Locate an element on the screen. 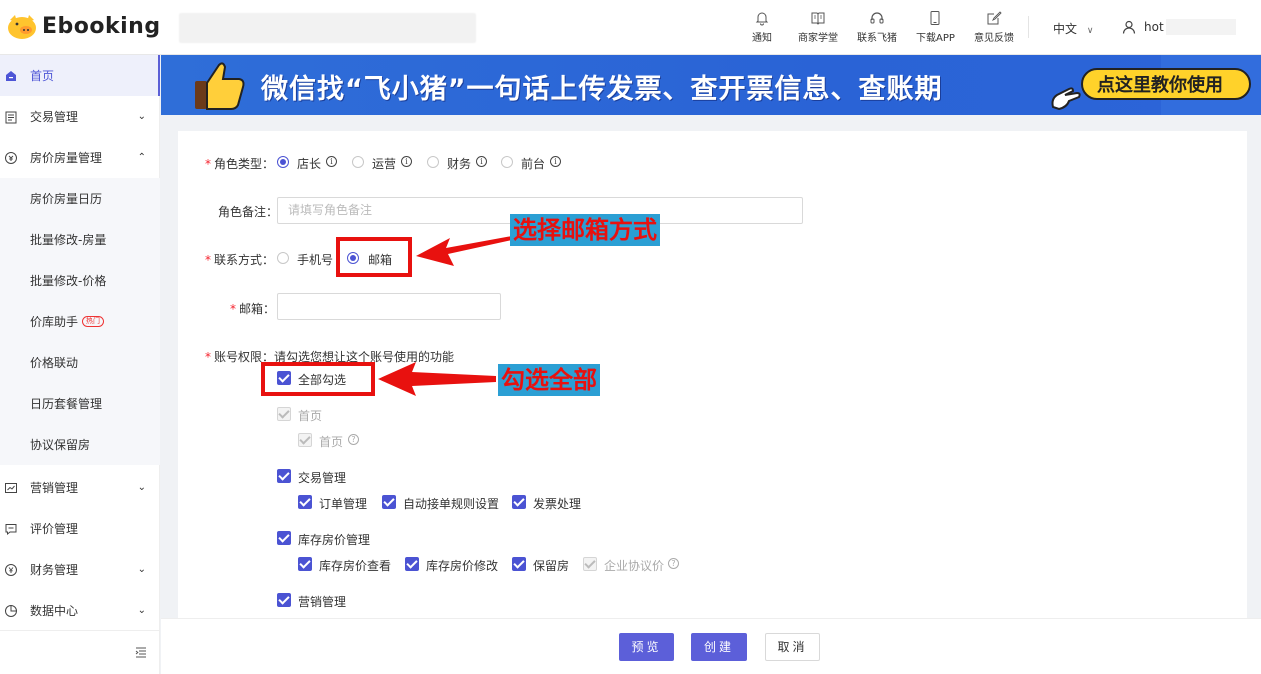 The width and height of the screenshot is (1261, 674). bell-icon is located at coordinates (762, 19).